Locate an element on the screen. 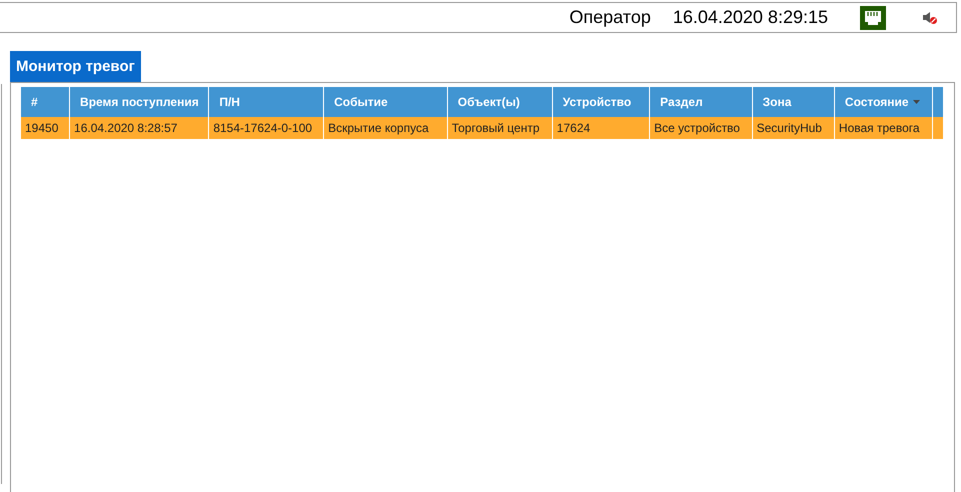  column-header: Устройство is located at coordinates (601, 102).